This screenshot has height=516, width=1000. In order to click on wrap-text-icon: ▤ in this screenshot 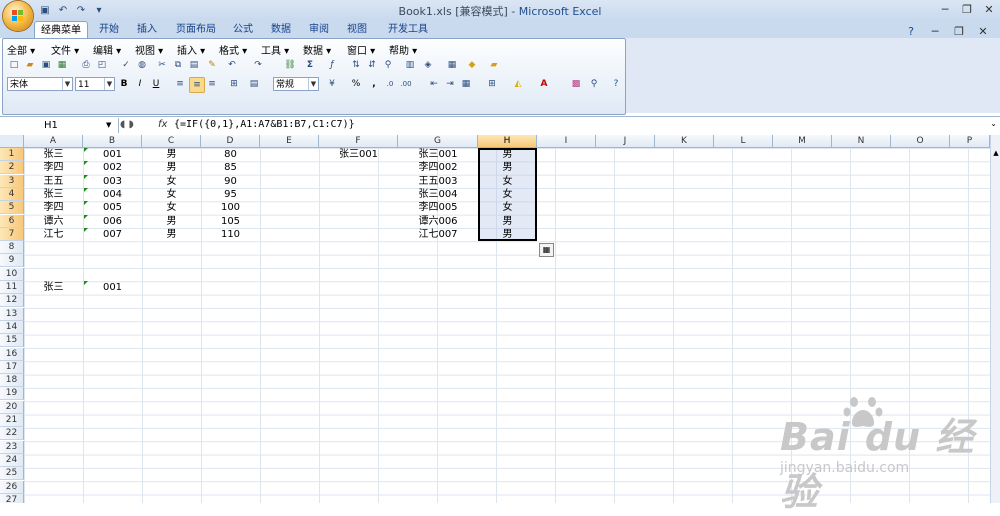, I will do `click(254, 84)`.